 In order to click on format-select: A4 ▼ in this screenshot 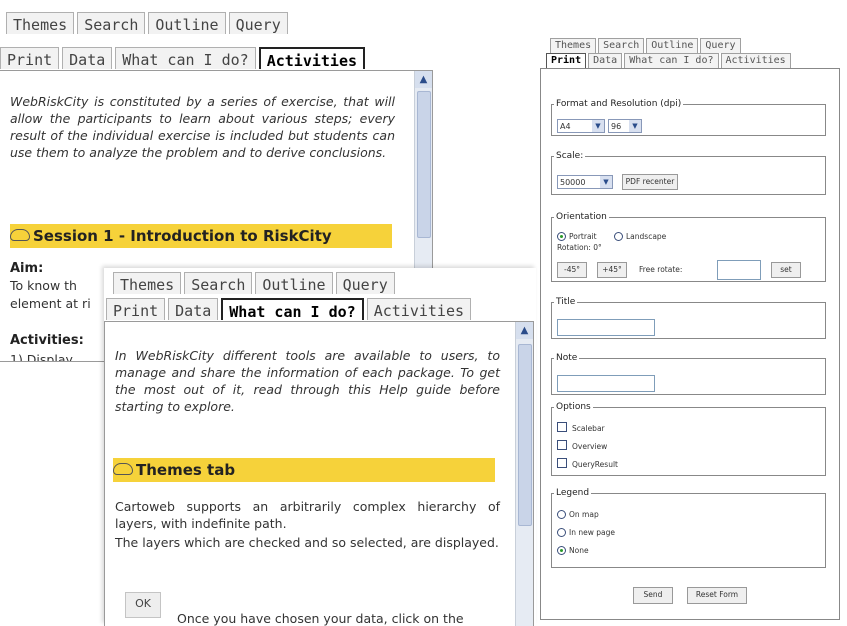, I will do `click(581, 126)`.